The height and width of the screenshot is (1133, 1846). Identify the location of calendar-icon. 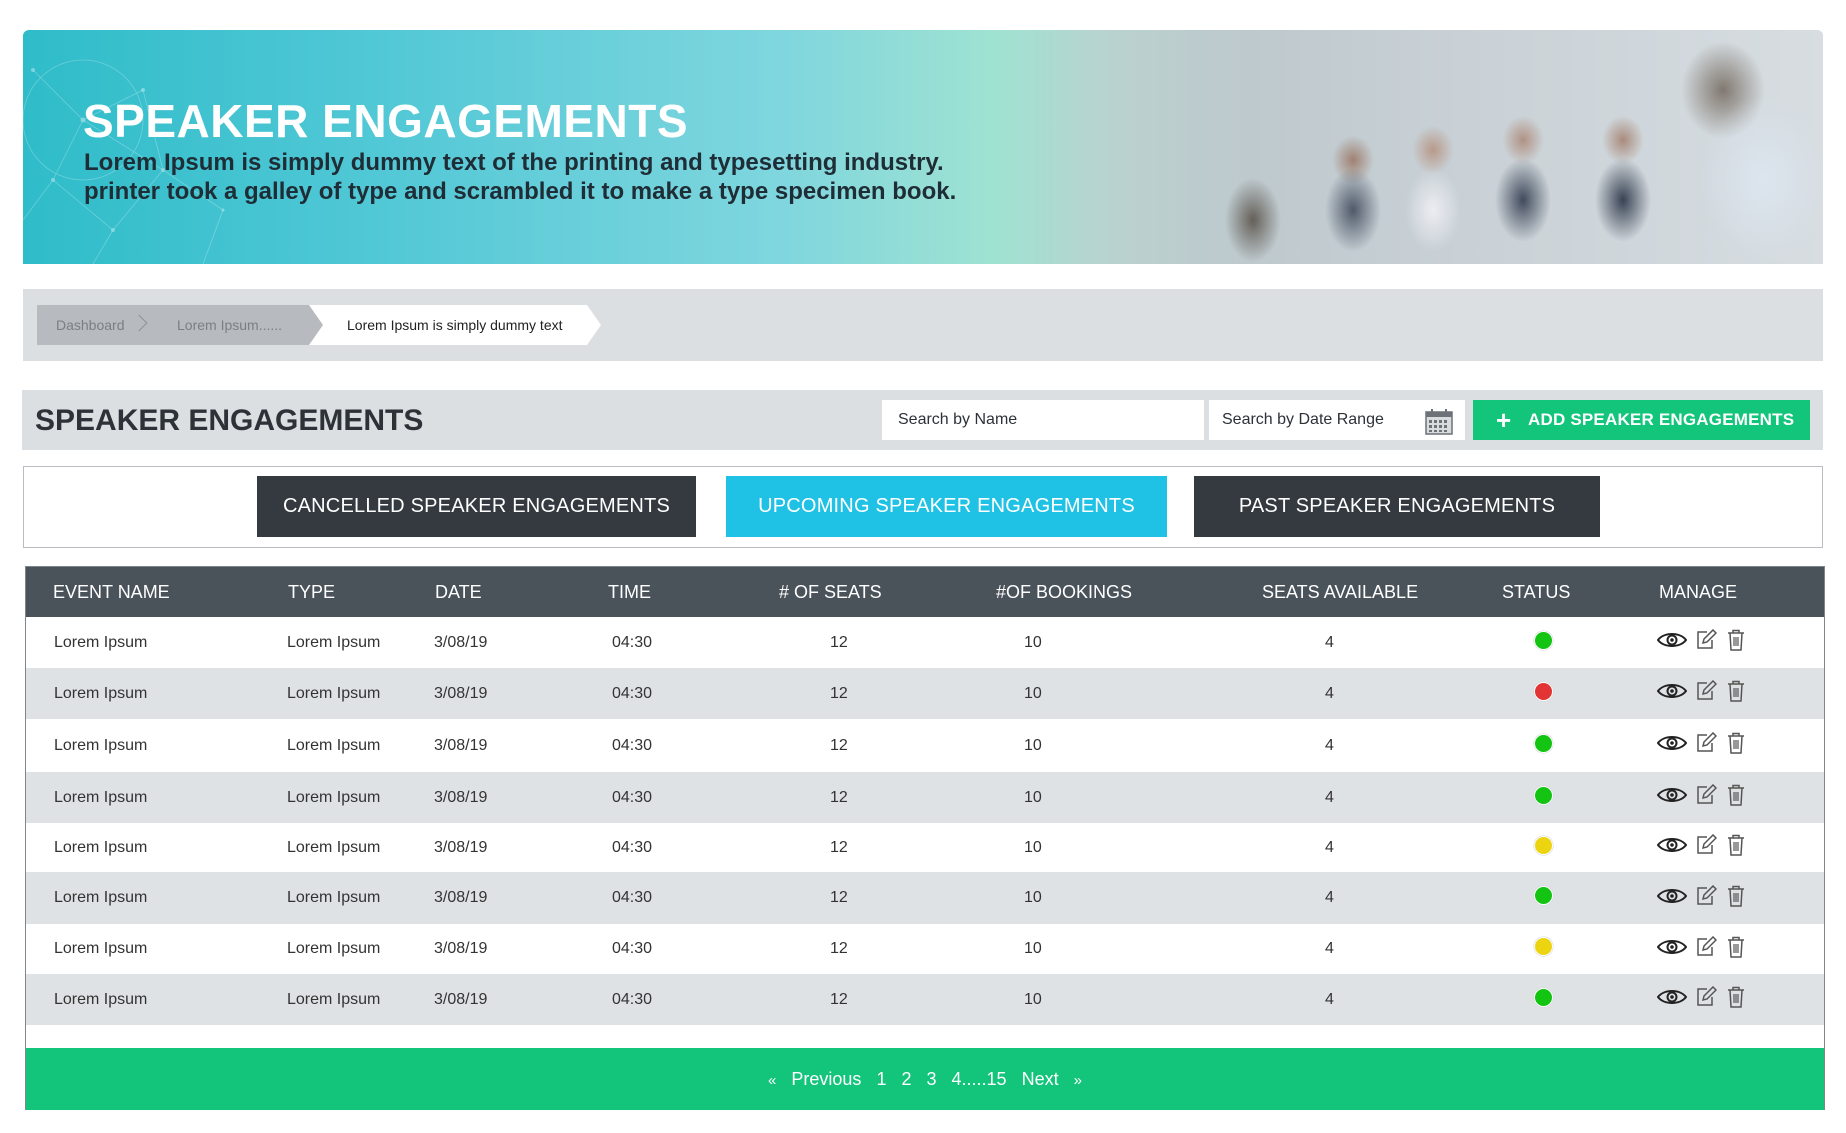
(1439, 422).